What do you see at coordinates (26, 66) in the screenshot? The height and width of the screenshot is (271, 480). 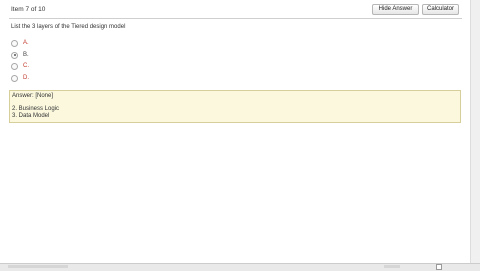 I see `option-c-label: C.` at bounding box center [26, 66].